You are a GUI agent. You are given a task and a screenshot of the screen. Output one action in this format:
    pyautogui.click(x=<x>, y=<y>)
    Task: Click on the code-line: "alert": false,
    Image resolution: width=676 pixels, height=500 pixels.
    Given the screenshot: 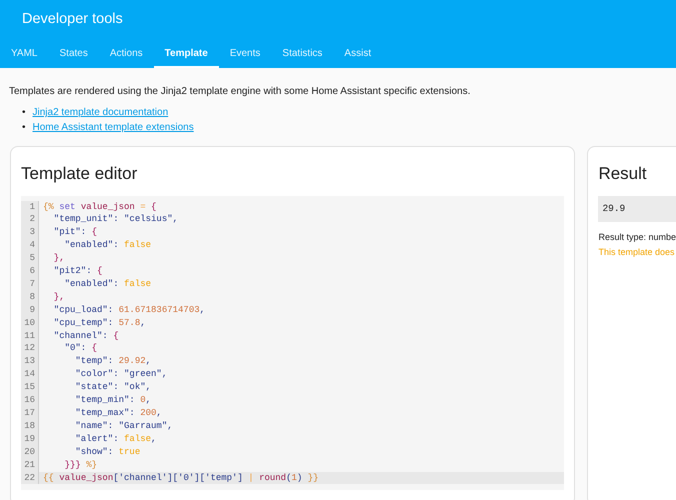 What is the action you would take?
    pyautogui.click(x=115, y=439)
    